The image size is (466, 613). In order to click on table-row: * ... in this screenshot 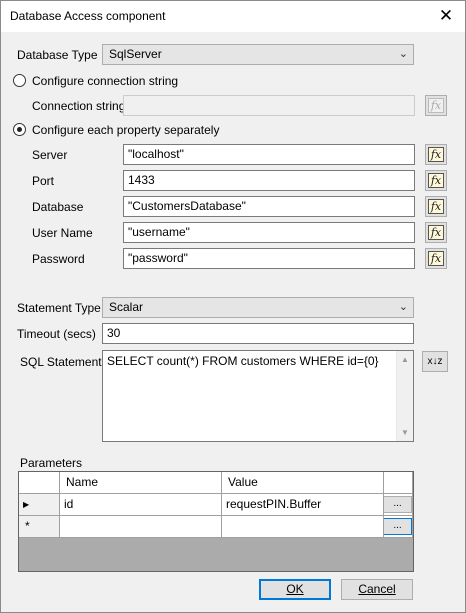, I will do `click(216, 527)`.